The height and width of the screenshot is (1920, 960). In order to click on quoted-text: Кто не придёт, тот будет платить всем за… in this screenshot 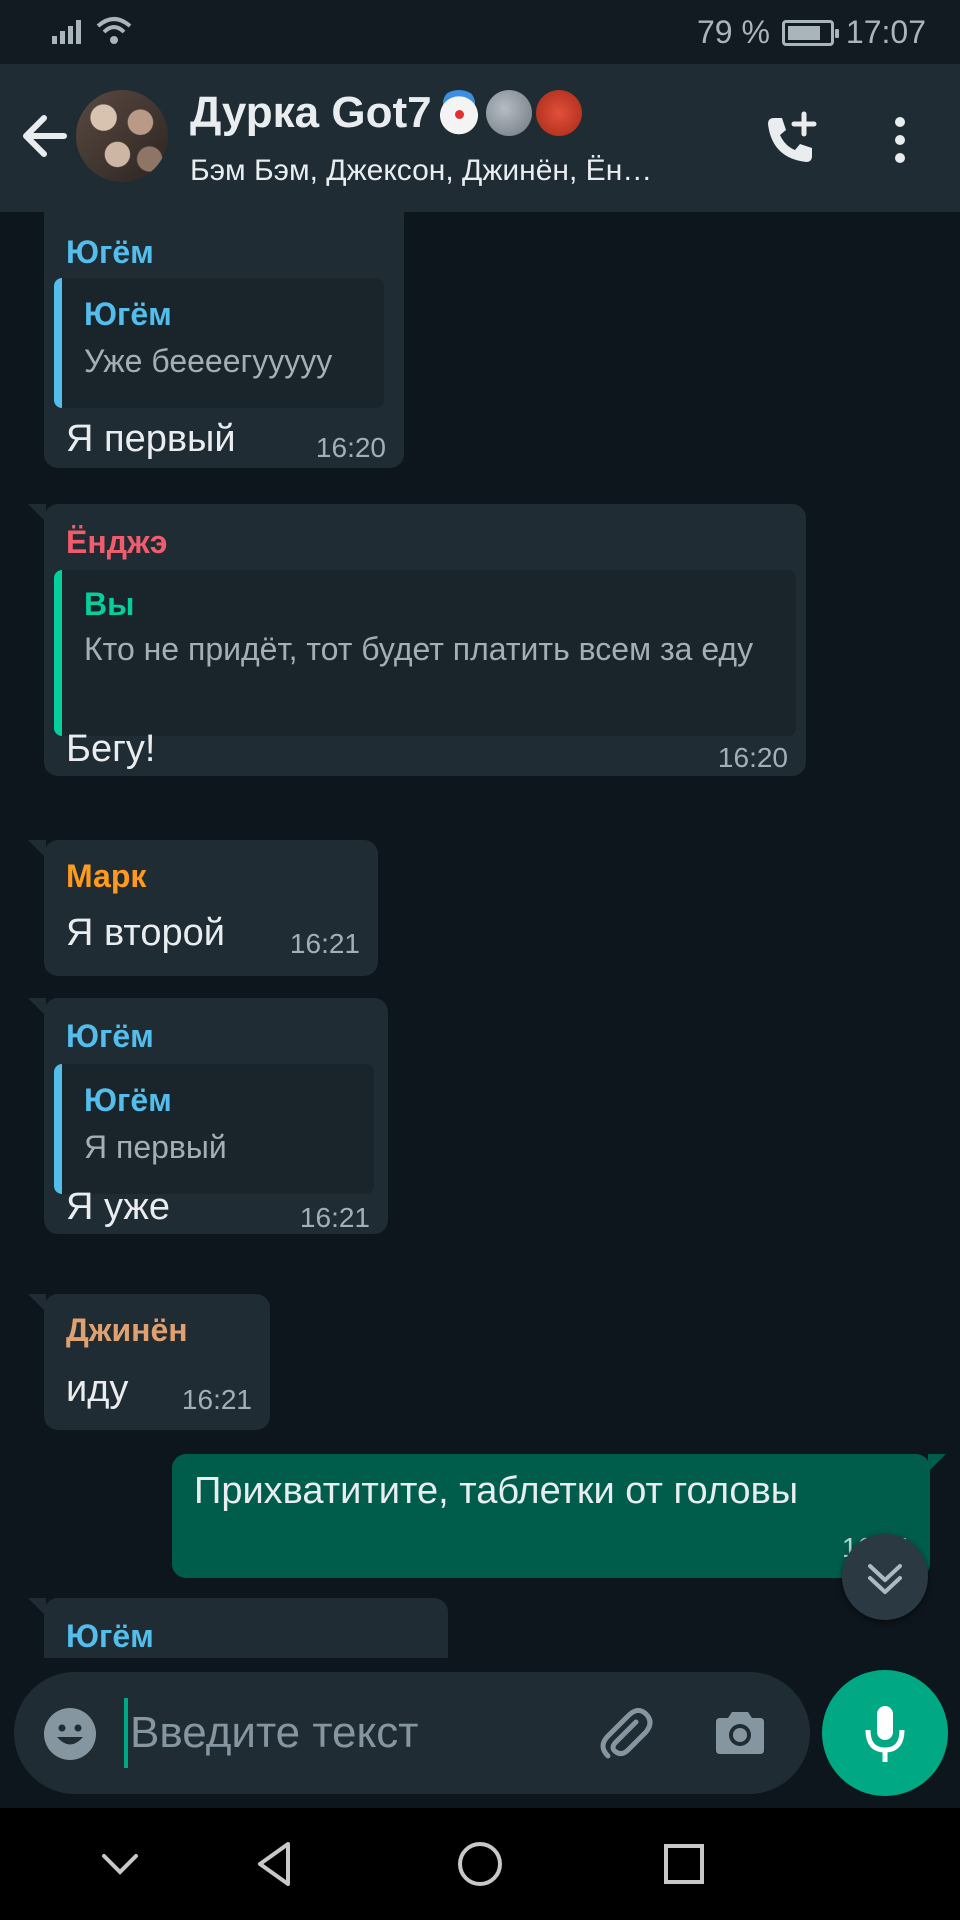, I will do `click(419, 649)`.